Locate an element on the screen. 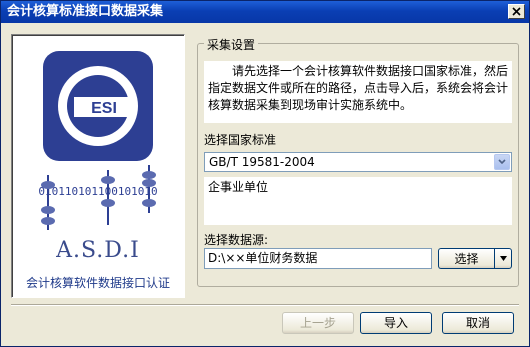 The image size is (530, 347). standard-dropdown-button is located at coordinates (502, 162).